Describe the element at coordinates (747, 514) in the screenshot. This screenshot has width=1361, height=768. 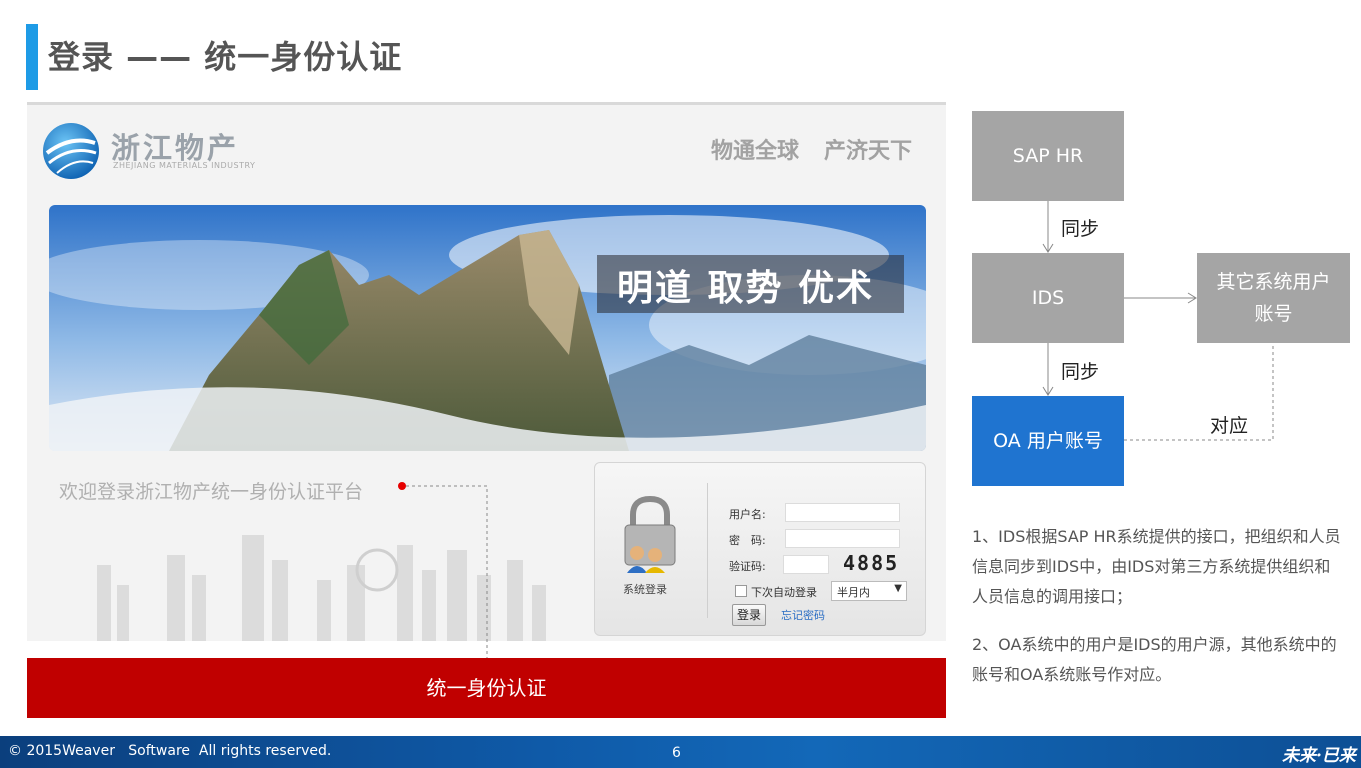
I see `username-label: 用户名:` at that location.